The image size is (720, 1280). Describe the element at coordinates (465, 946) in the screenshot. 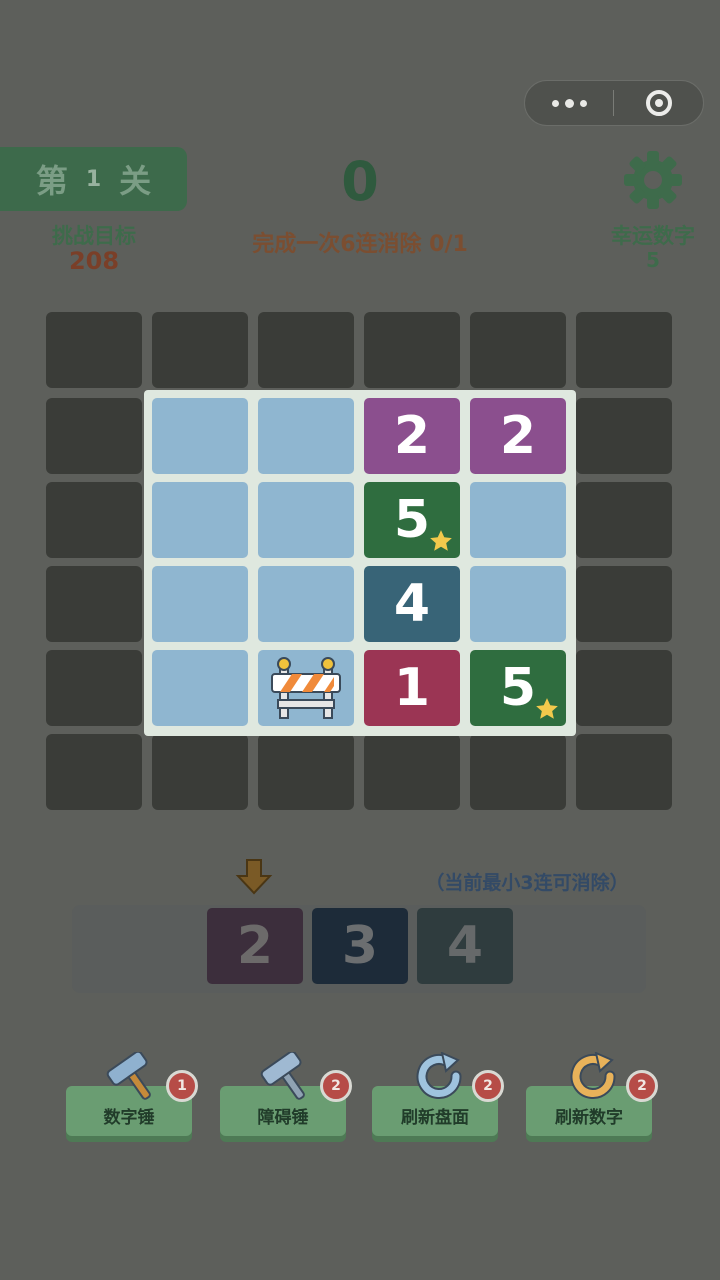

I see `queue-tile: 4` at that location.